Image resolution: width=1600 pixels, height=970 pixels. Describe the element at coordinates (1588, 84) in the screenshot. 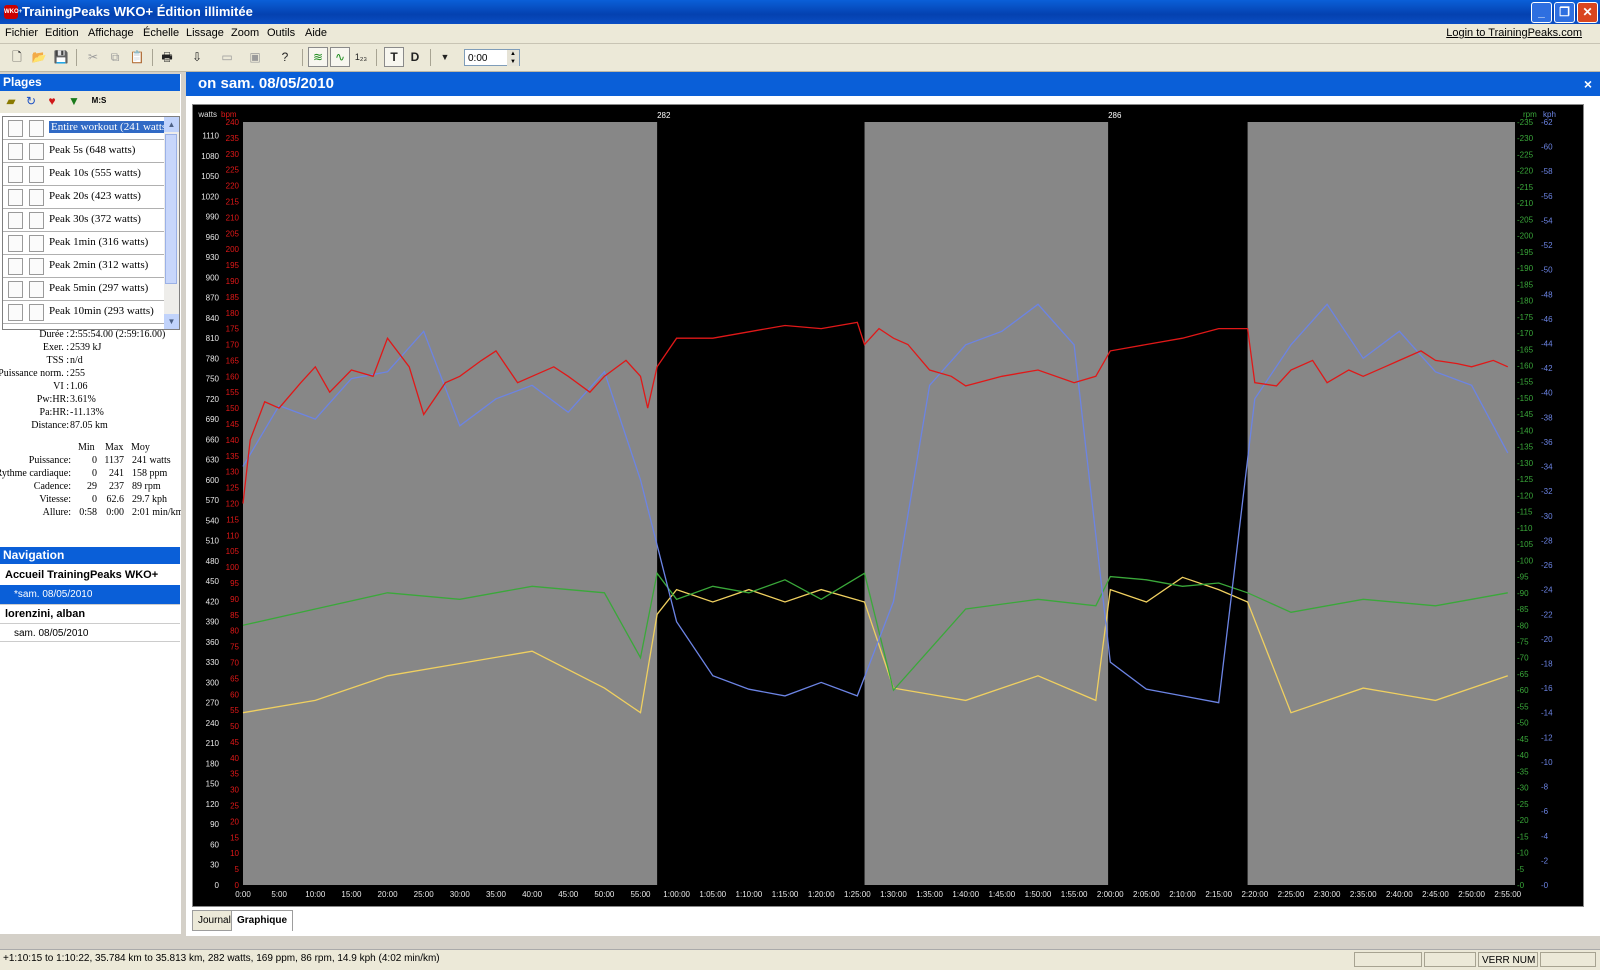

I see `close-view-button: ×` at that location.